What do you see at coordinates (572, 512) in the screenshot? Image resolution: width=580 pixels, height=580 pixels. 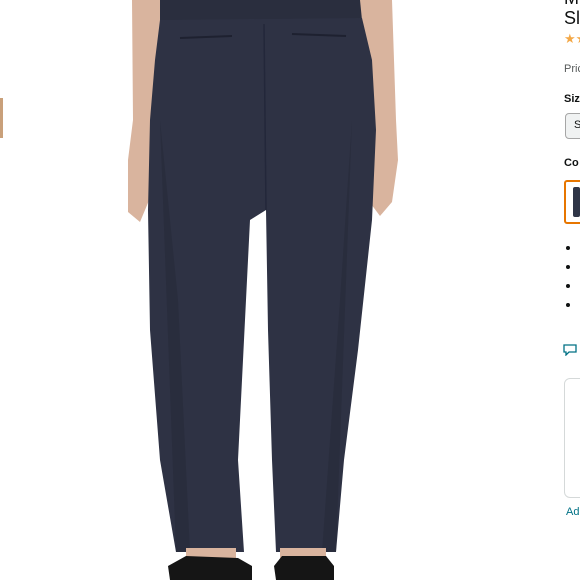 I see `add-link: Ad` at bounding box center [572, 512].